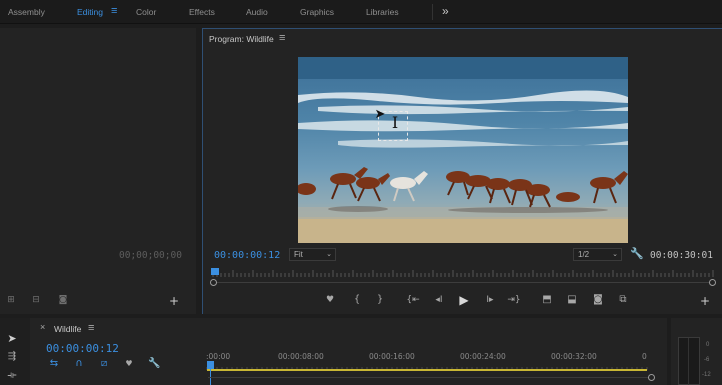 The height and width of the screenshot is (385, 722). Describe the element at coordinates (12, 376) in the screenshot. I see `ripple-edit-tool-icon: ⟛` at that location.